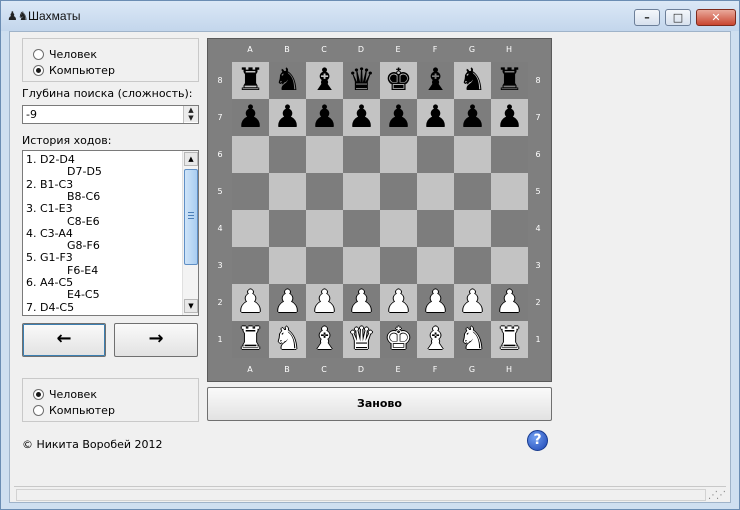 This screenshot has width=740, height=510. Describe the element at coordinates (49, 208) in the screenshot. I see `history-move-item: 3. C1-E3` at that location.